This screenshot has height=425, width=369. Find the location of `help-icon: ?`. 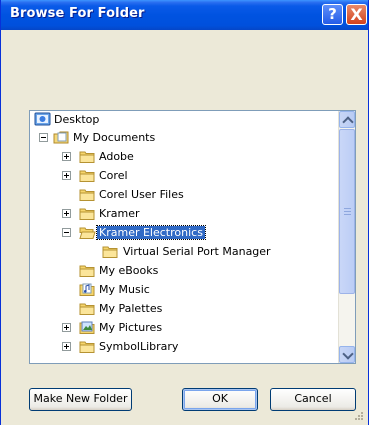

help-icon: ? is located at coordinates (332, 14).